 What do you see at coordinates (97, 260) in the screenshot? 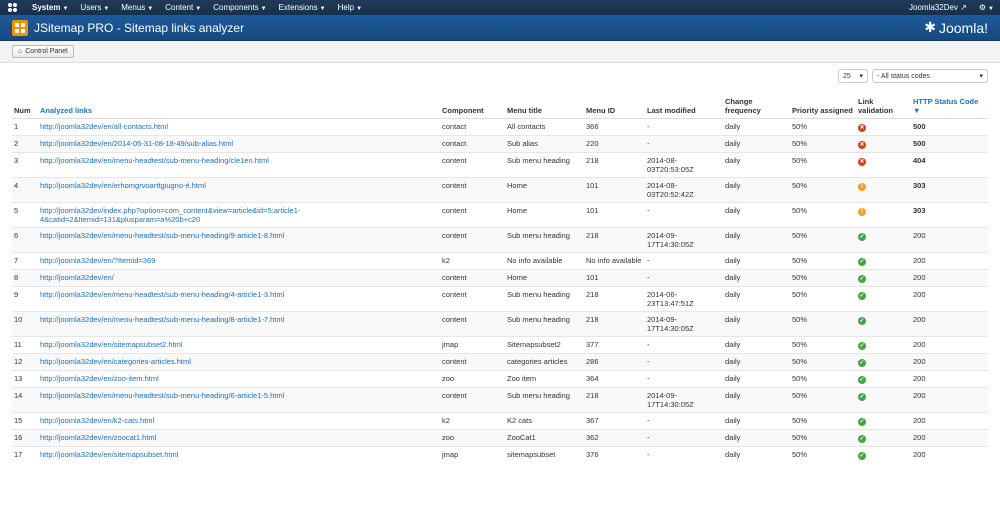
I see `analyzed-link: http://joomla32dev/en/?Itemid=369` at bounding box center [97, 260].